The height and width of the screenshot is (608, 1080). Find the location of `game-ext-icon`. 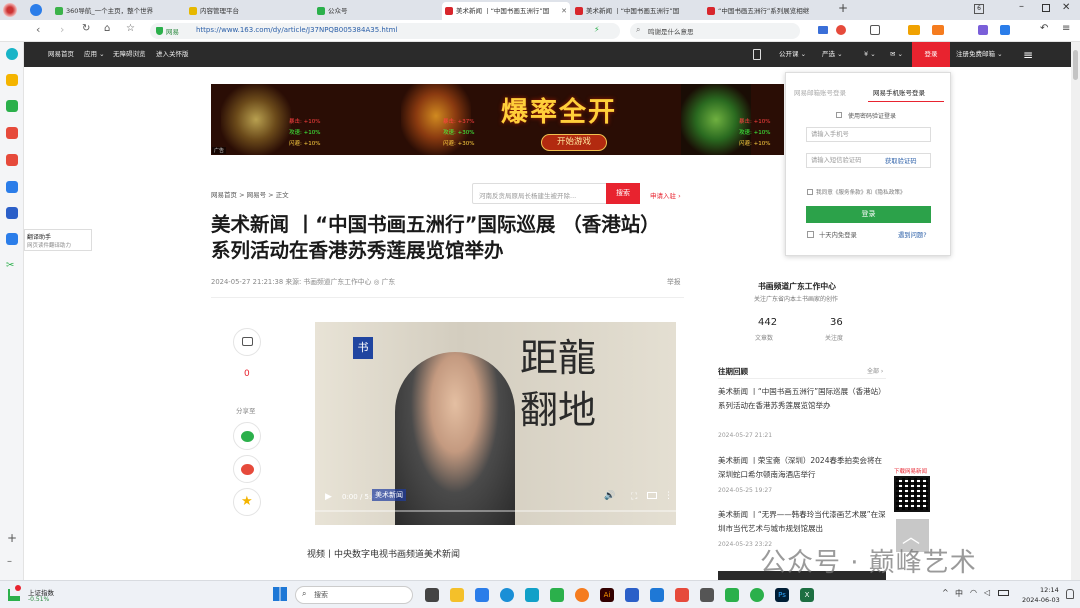

game-ext-icon is located at coordinates (938, 30).